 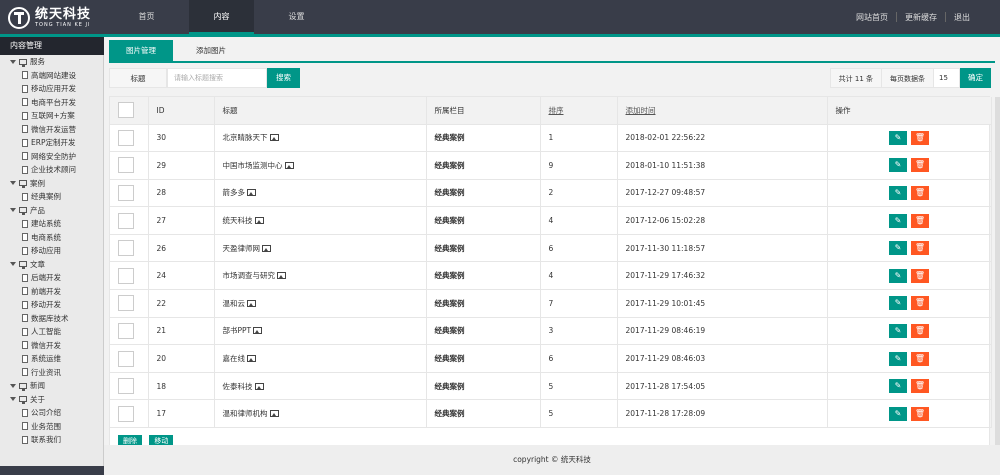 I want to click on tree-group: 产品, so click(x=51, y=211).